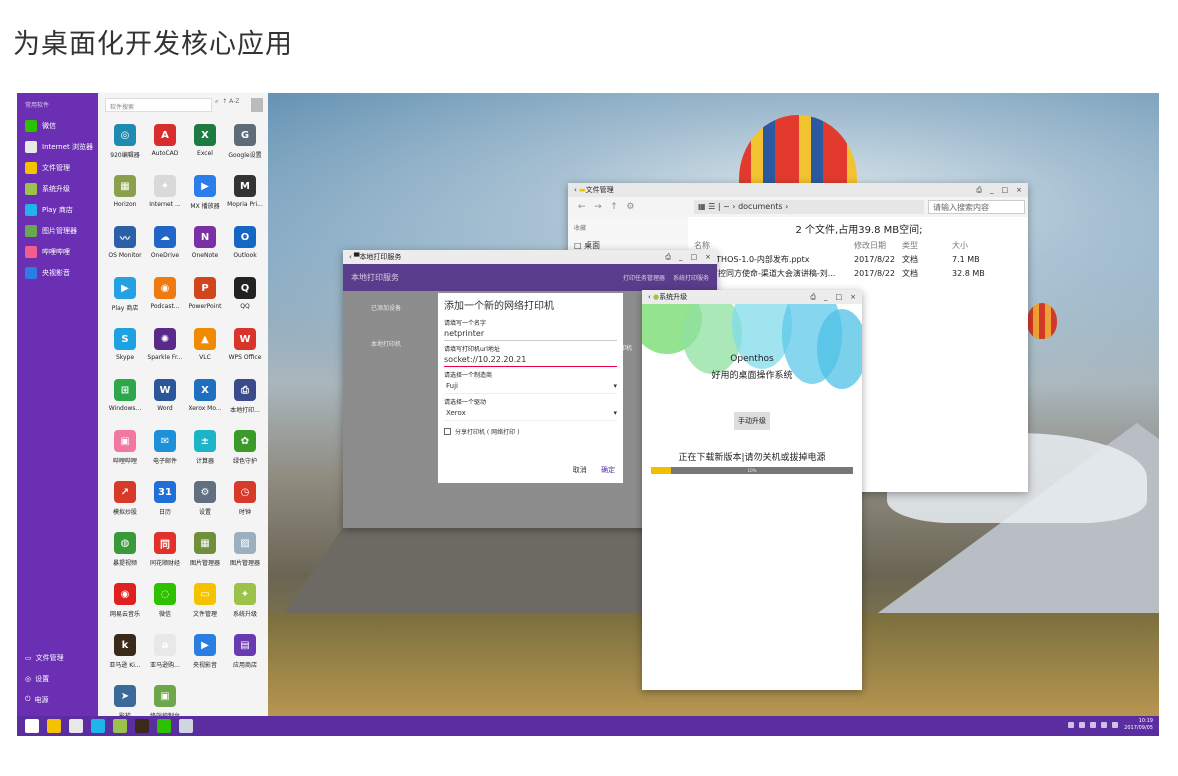 The width and height of the screenshot is (1178, 776). What do you see at coordinates (165, 246) in the screenshot?
I see `app-tile: ☁ OneDrive` at bounding box center [165, 246].